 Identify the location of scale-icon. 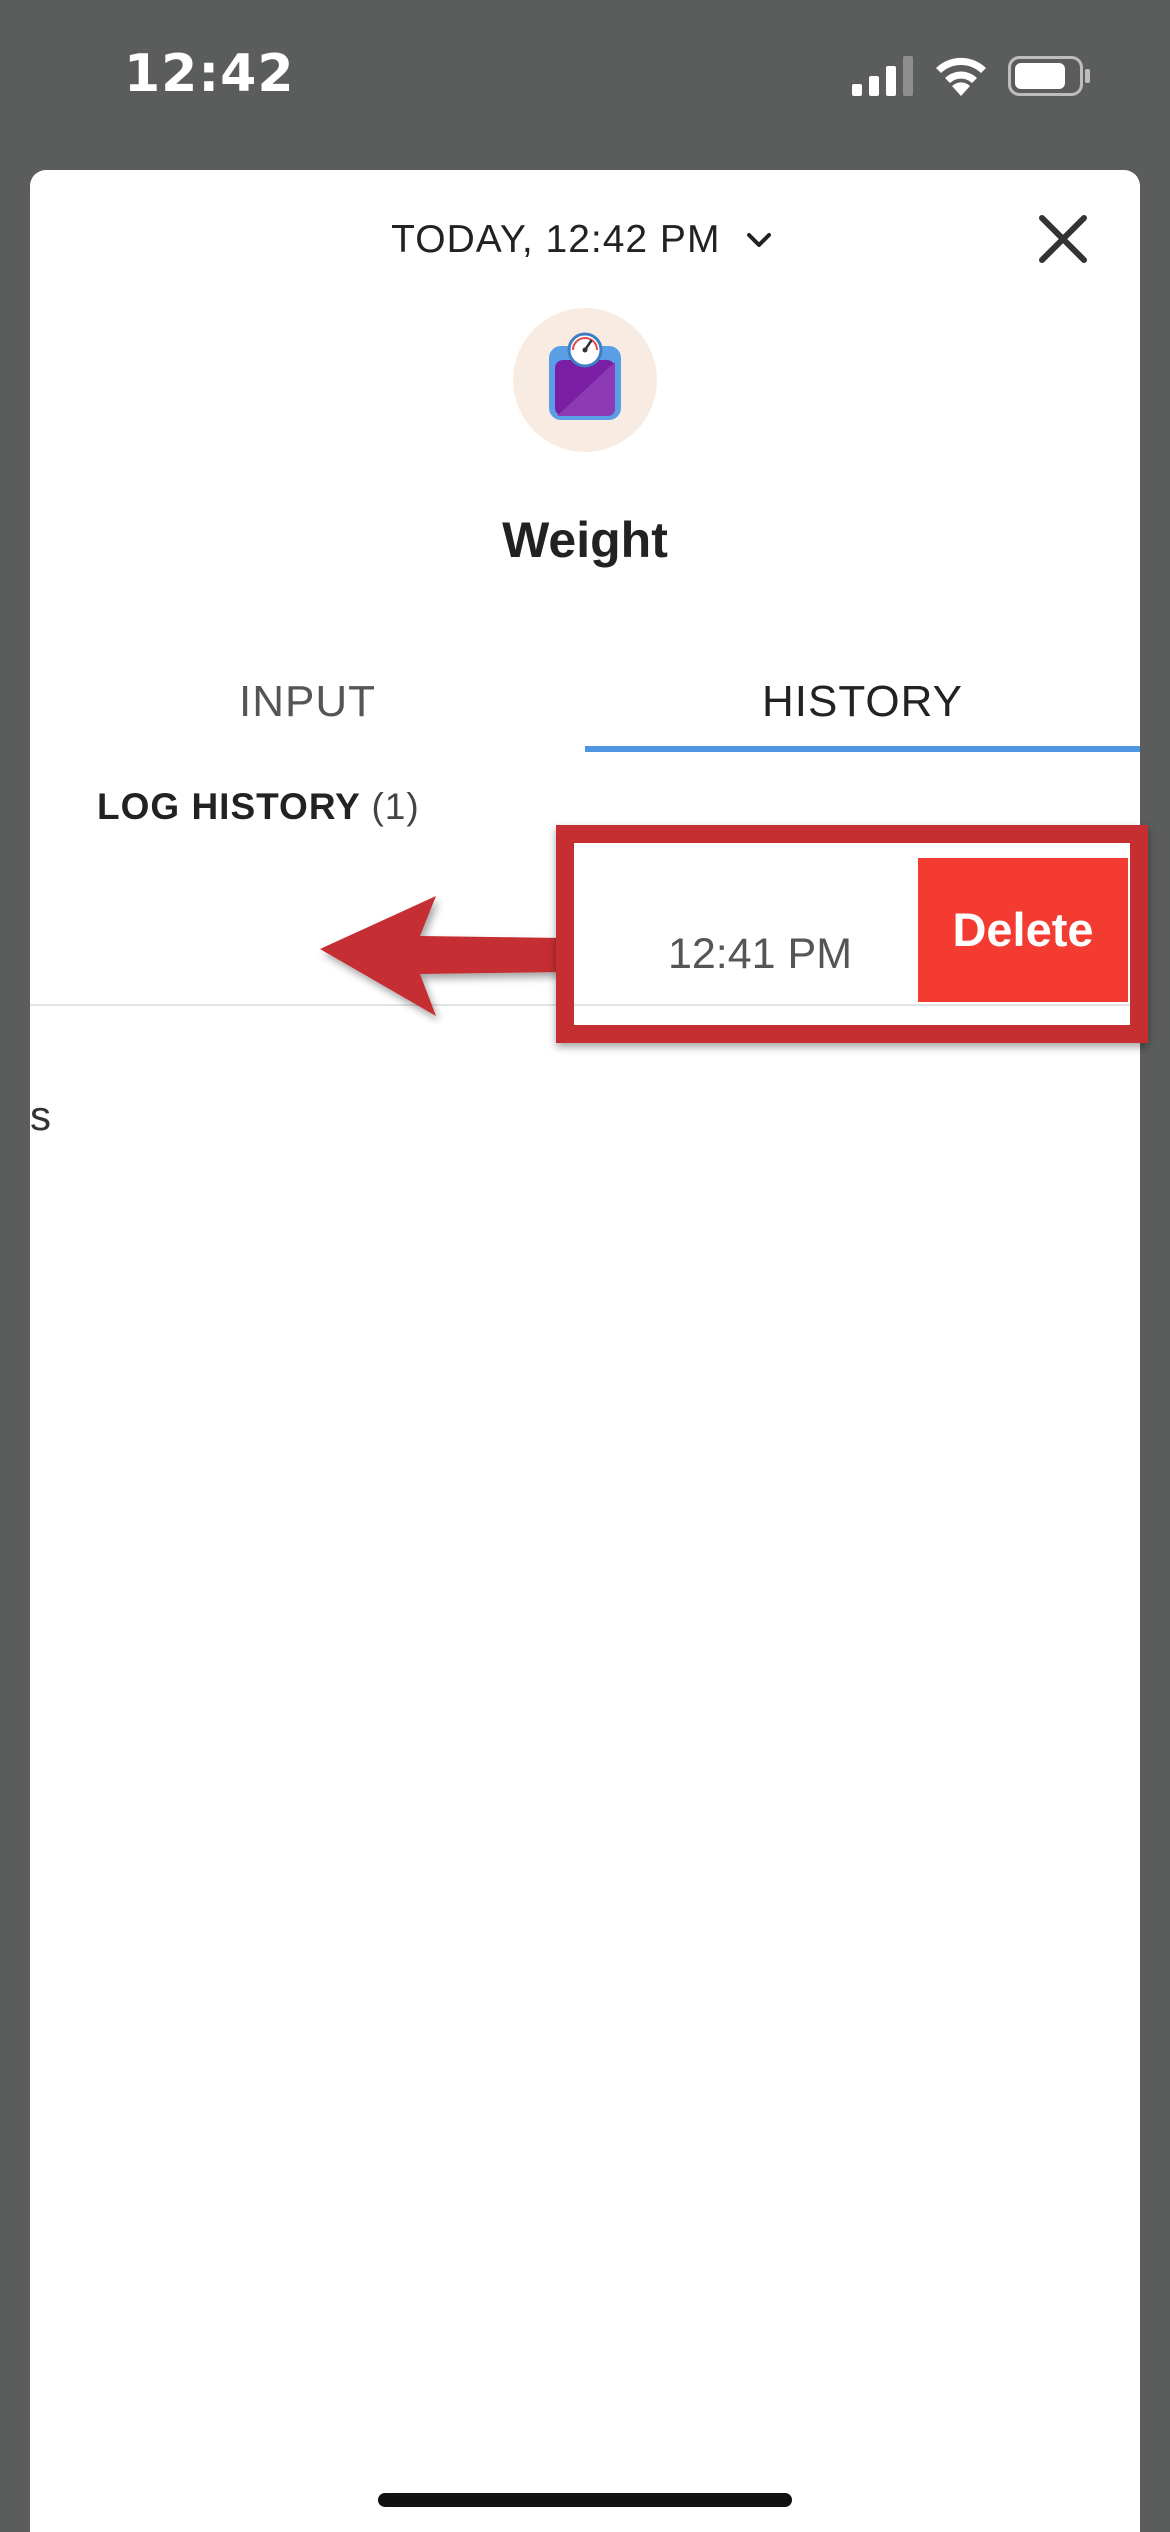
(585, 376).